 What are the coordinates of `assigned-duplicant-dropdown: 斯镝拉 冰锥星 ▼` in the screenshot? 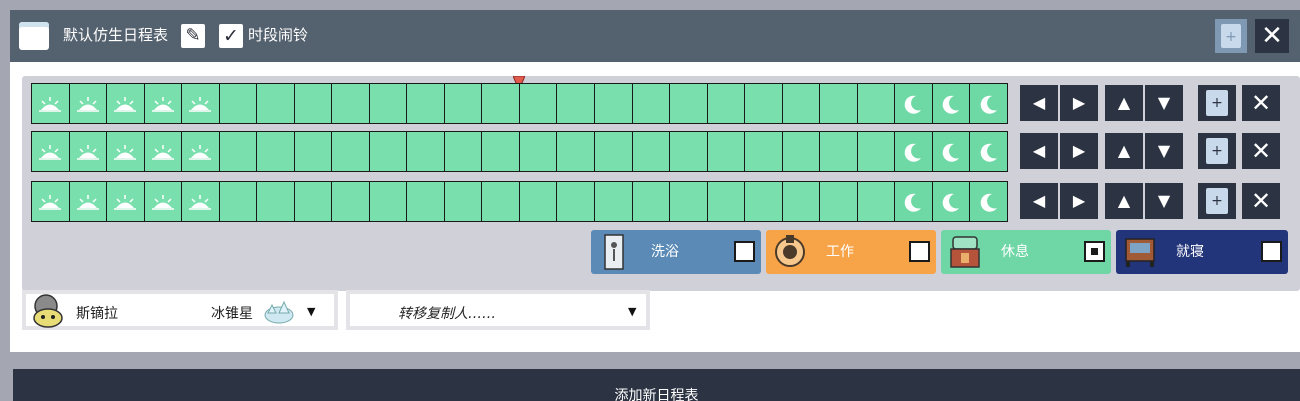 It's located at (180, 310).